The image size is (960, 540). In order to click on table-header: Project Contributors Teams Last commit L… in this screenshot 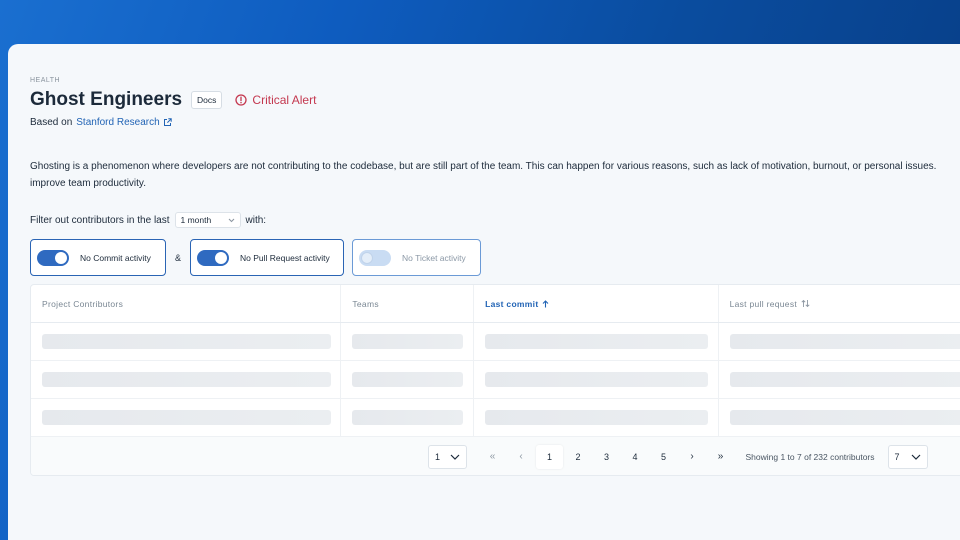, I will do `click(495, 304)`.